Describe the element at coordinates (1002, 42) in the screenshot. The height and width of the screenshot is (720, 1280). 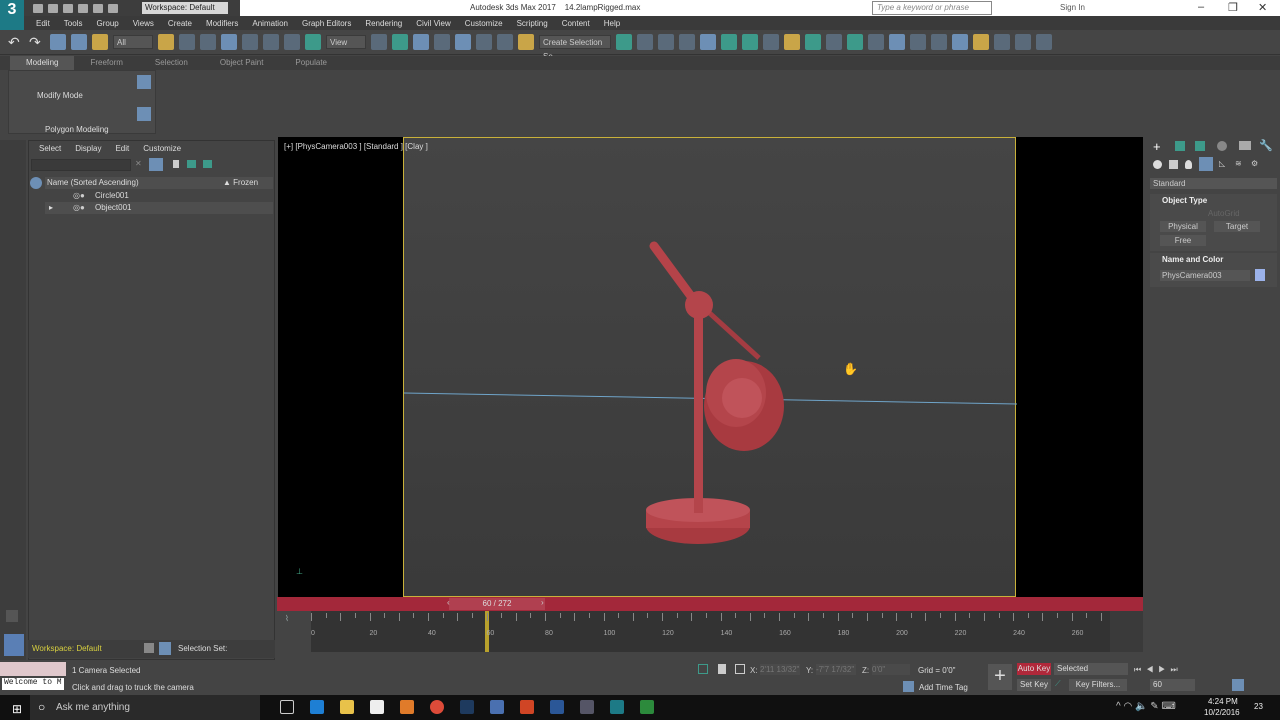
I see `playback-icon` at that location.